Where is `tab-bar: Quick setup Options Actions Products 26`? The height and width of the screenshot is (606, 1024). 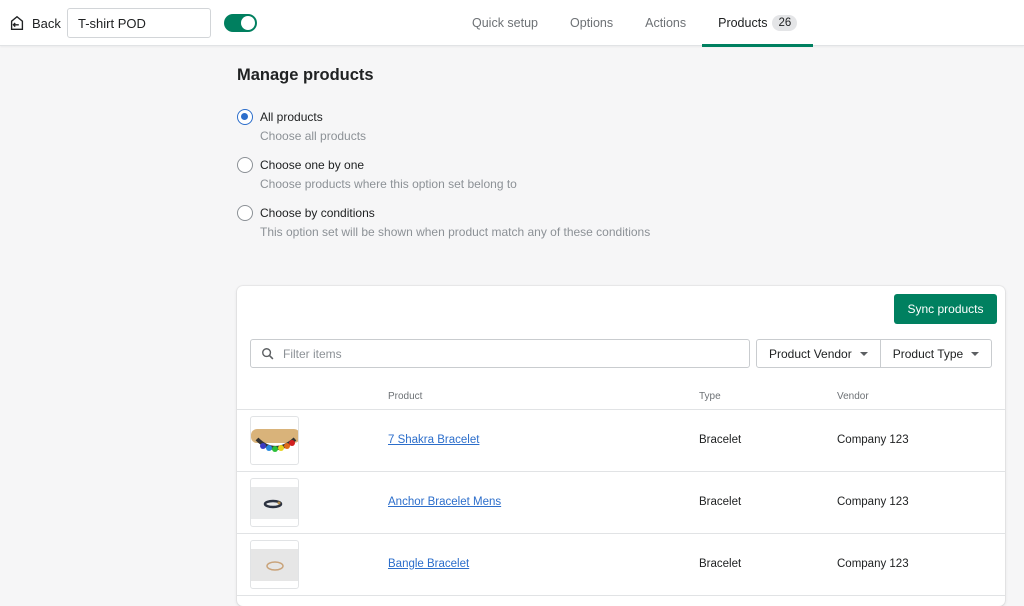
tab-bar: Quick setup Options Actions Products 26 is located at coordinates (635, 23).